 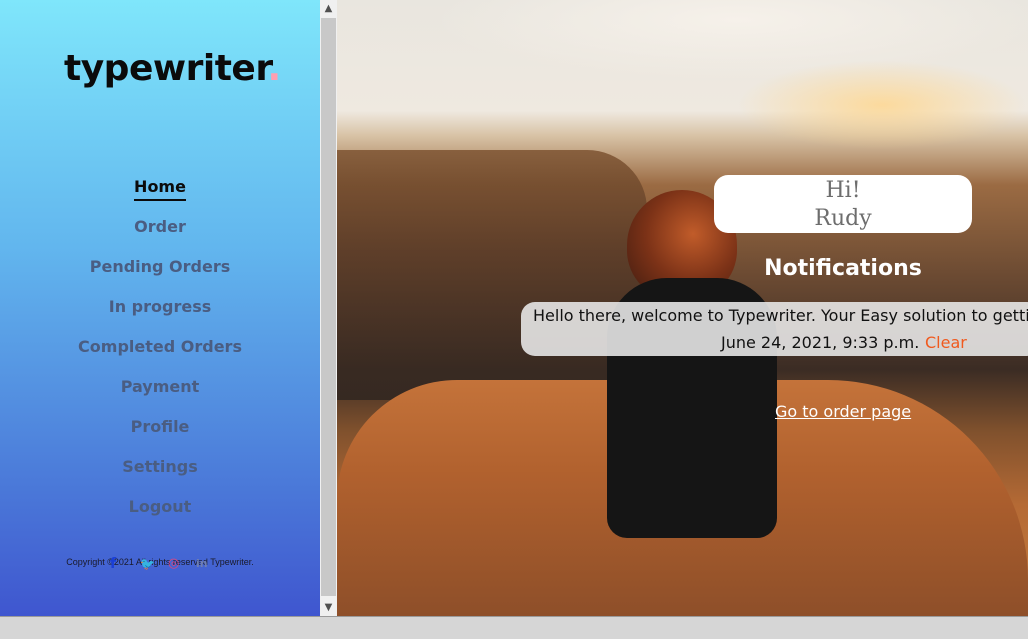 I want to click on sidebar-scrollbar: ▲ ▼, so click(x=328, y=308).